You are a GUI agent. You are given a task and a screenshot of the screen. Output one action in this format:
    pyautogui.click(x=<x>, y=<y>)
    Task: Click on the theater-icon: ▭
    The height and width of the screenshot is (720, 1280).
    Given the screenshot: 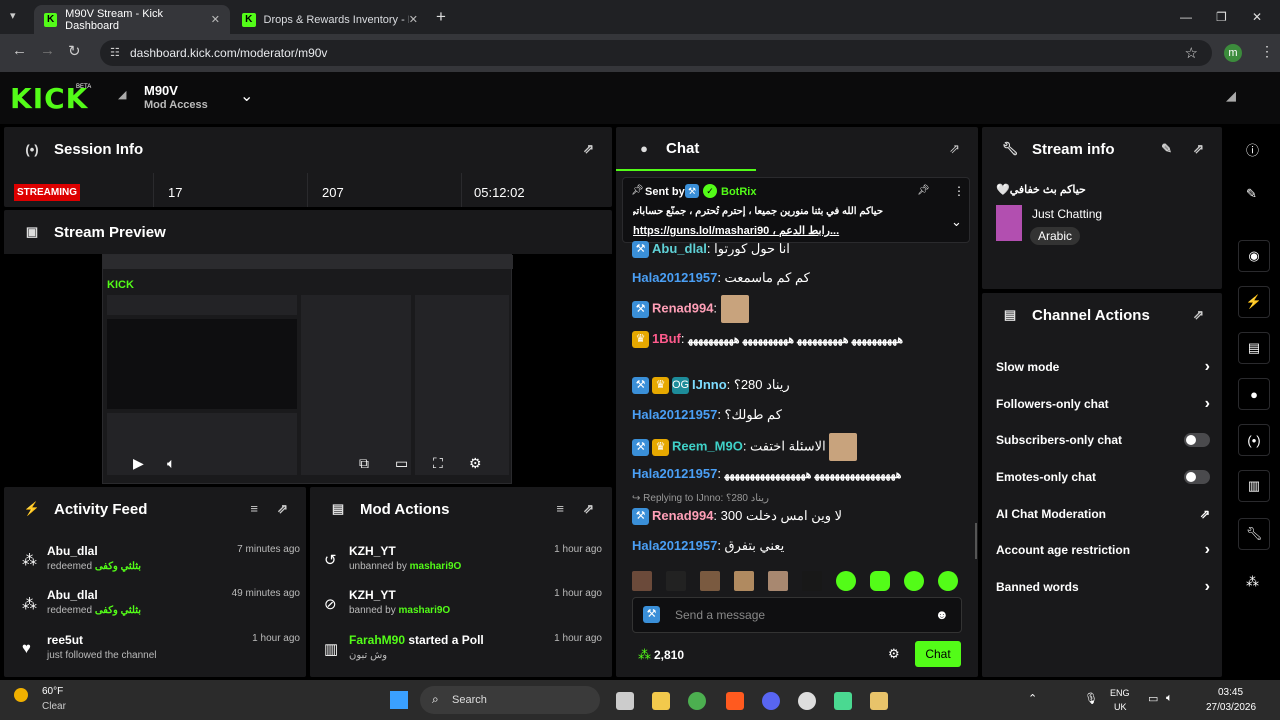 What is the action you would take?
    pyautogui.click(x=401, y=463)
    